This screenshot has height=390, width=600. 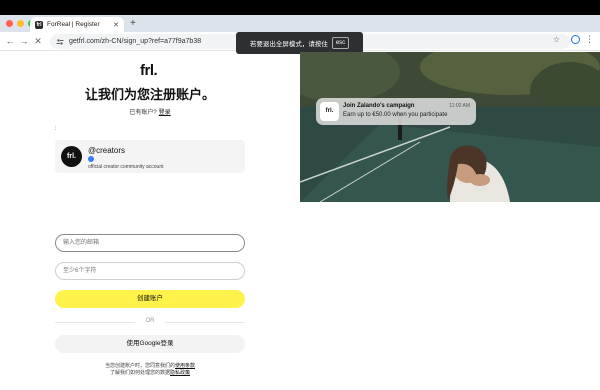 I want to click on fullscreen-exit-toast: 若要退出全屏模式，请按住 esc, so click(x=299, y=43).